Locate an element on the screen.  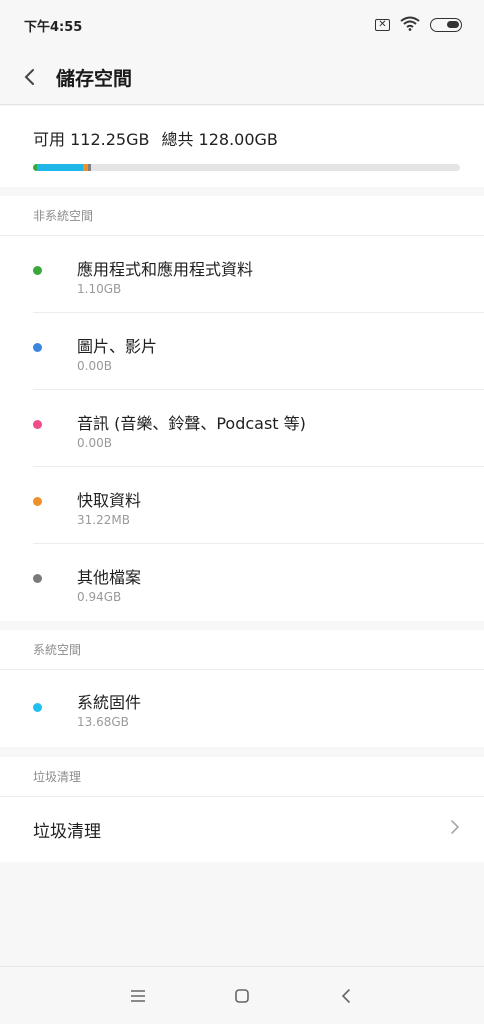
system-section: 系統空間 系統固件 13.68GB is located at coordinates (242, 688).